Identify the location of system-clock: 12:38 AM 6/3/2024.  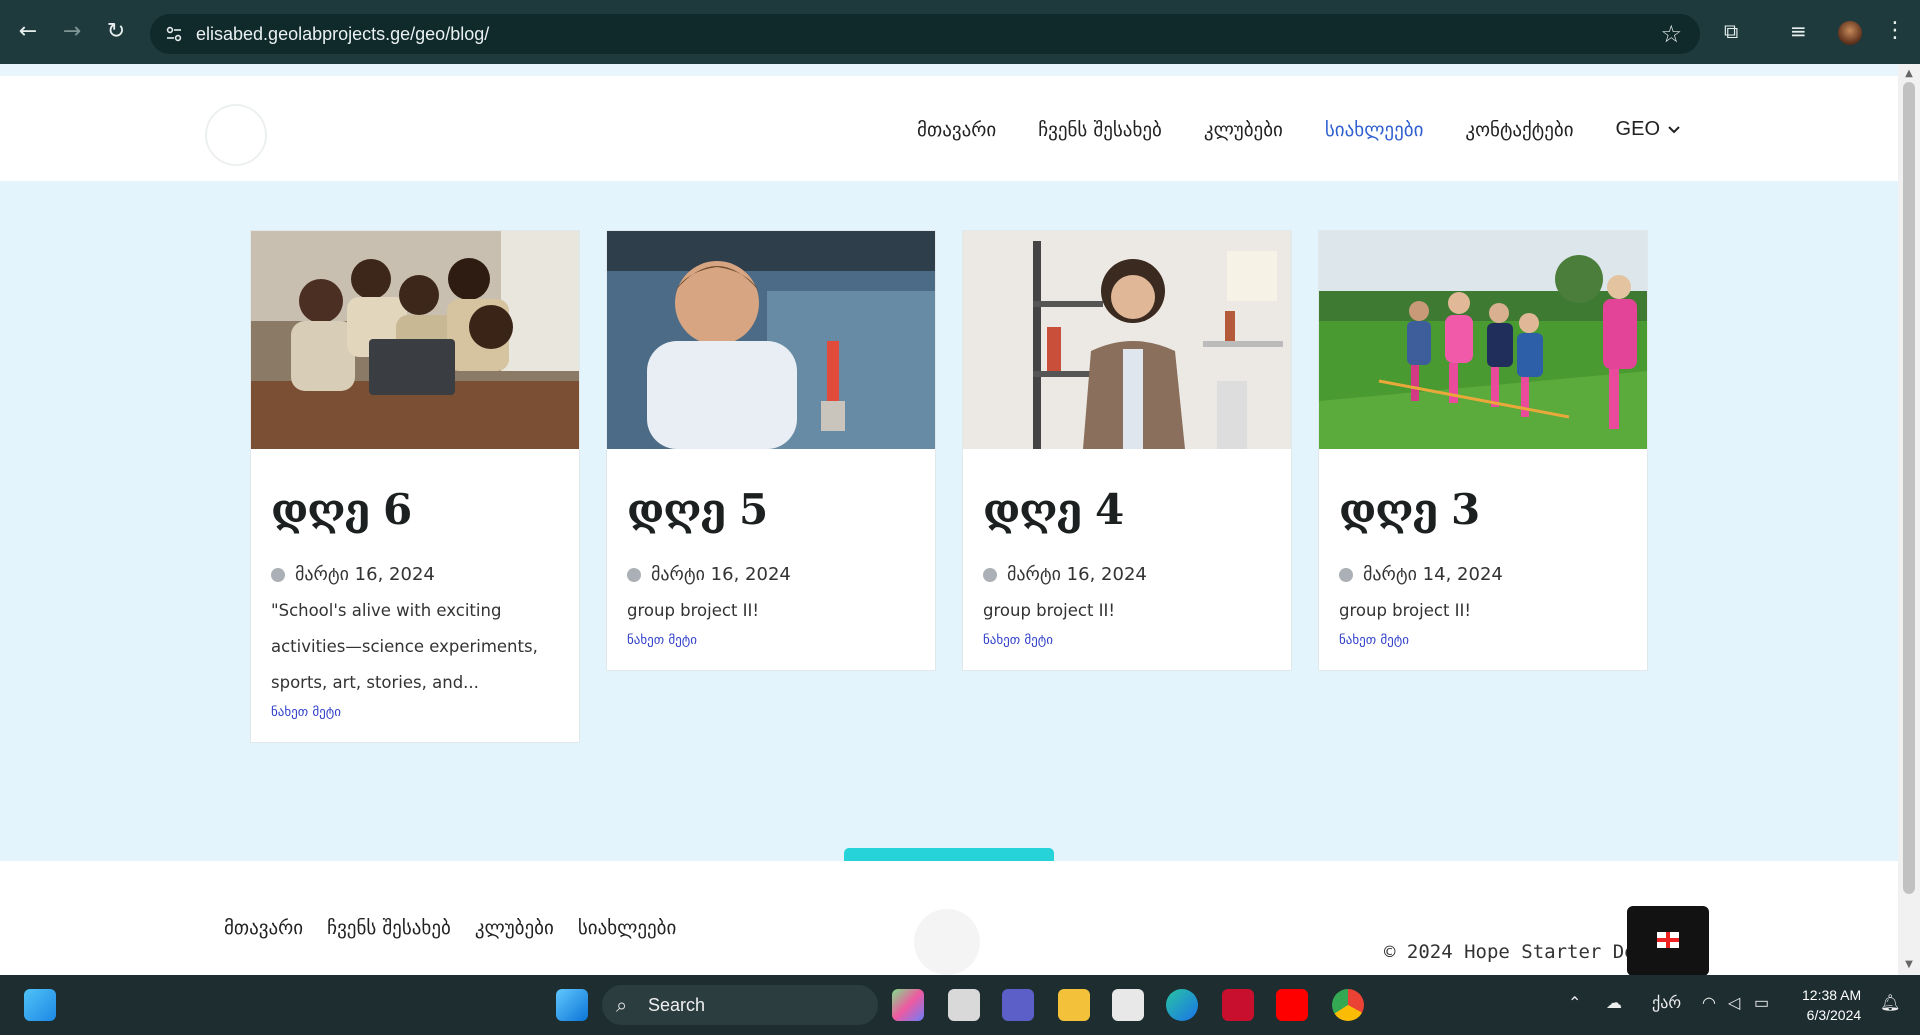
(1831, 1005).